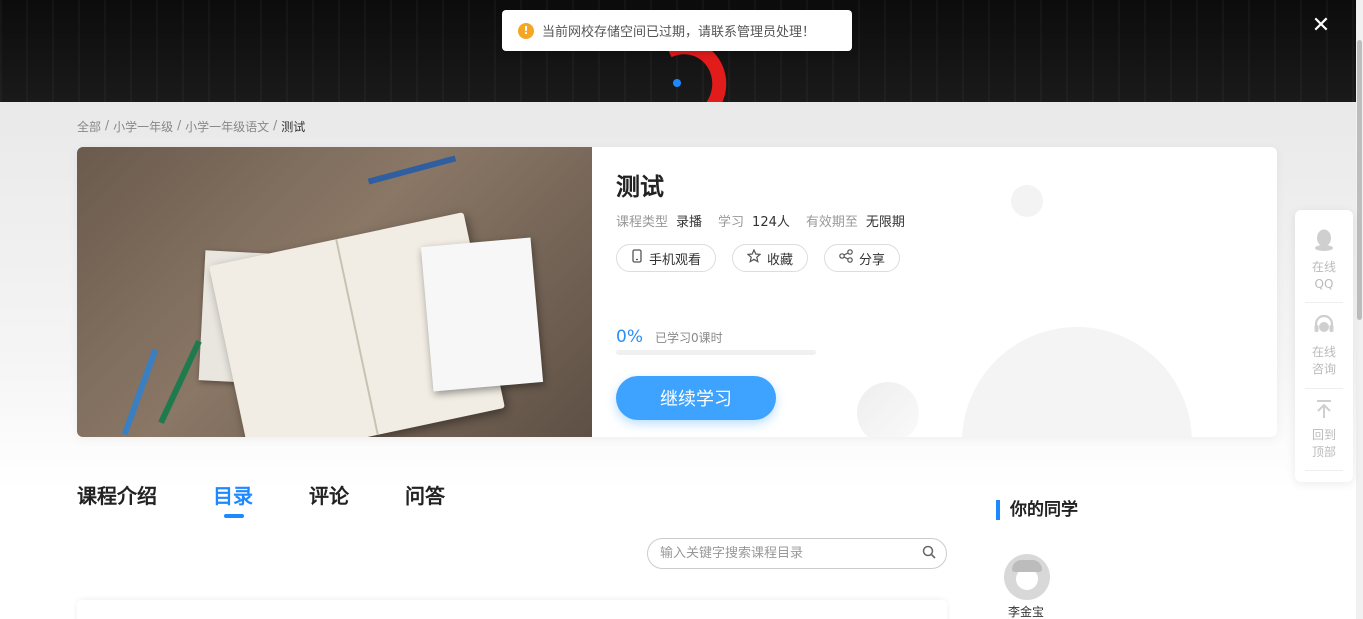  What do you see at coordinates (831, 222) in the screenshot?
I see `validity-label: 有效期至` at bounding box center [831, 222].